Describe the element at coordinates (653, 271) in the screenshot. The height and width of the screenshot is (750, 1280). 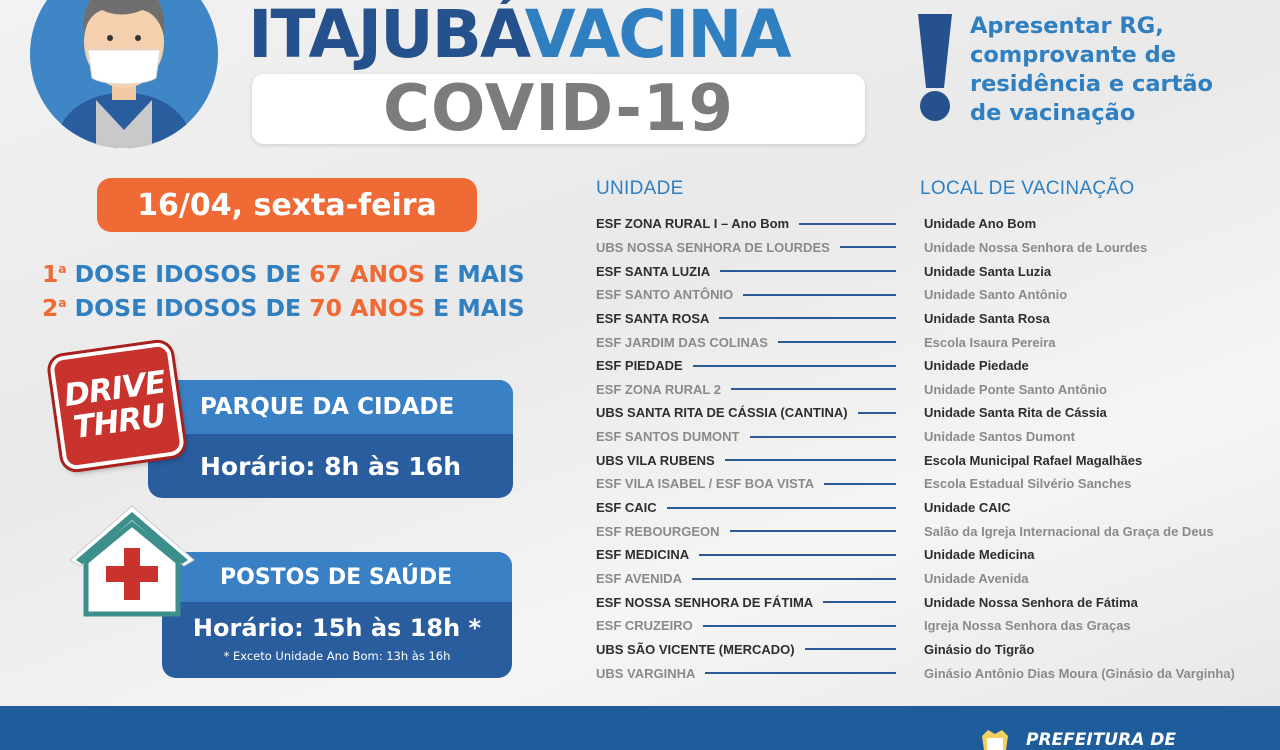
I see `unit-name: ESF SANTA LUZIA` at that location.